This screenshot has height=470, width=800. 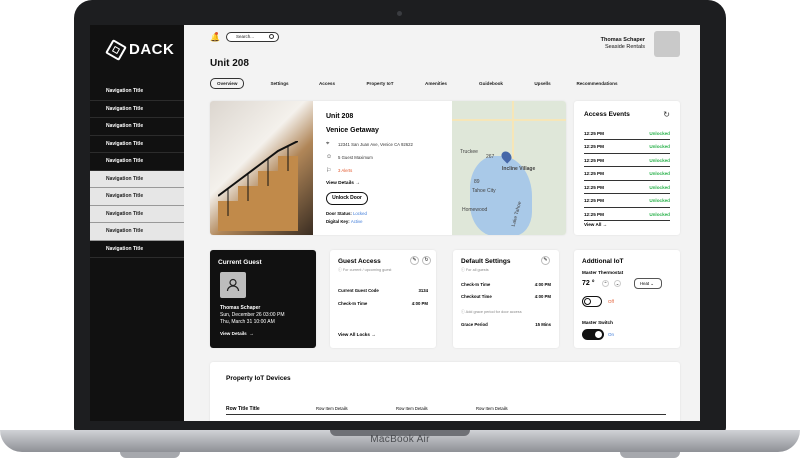 What do you see at coordinates (592, 301) in the screenshot?
I see `thermostat-toggle` at bounding box center [592, 301].